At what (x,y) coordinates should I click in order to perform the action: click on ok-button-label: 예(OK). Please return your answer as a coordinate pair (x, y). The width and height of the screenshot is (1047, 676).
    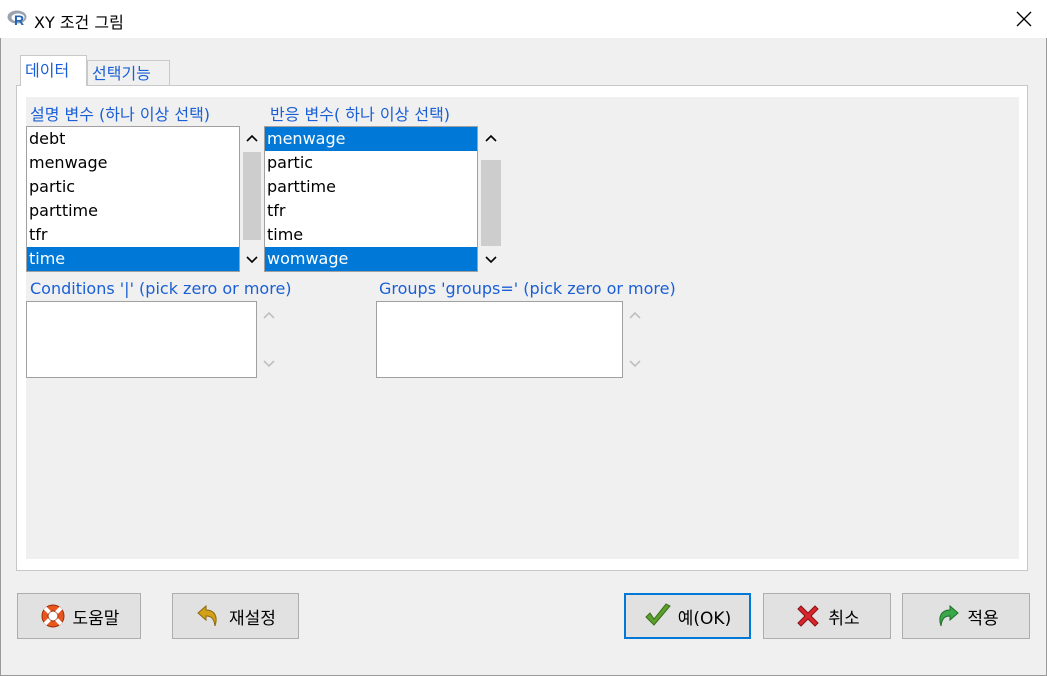
    Looking at the image, I should click on (704, 618).